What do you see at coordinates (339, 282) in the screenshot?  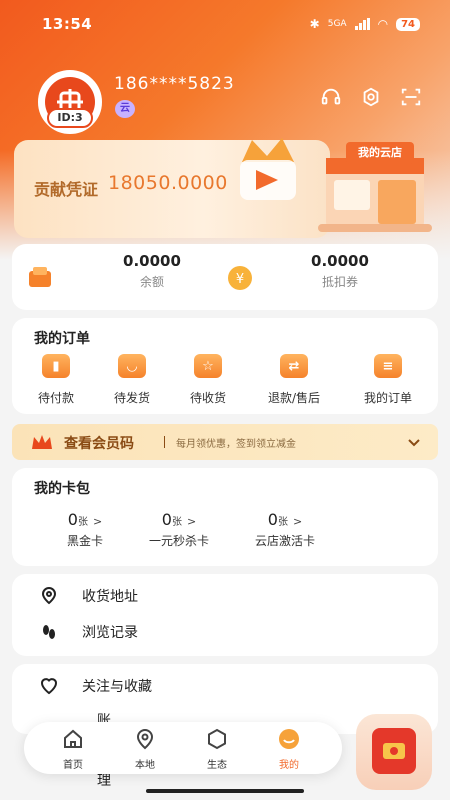 I see `coupon-label: 抵扣券` at bounding box center [339, 282].